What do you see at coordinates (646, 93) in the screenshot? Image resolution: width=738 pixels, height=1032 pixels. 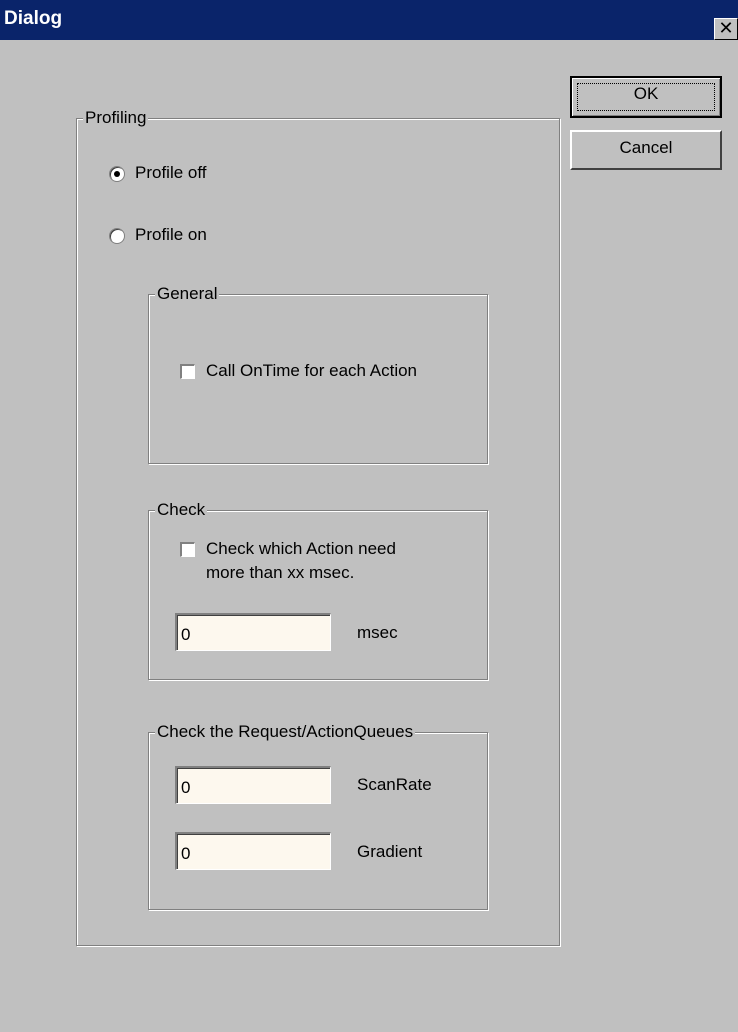 I see `ok-label: OK` at bounding box center [646, 93].